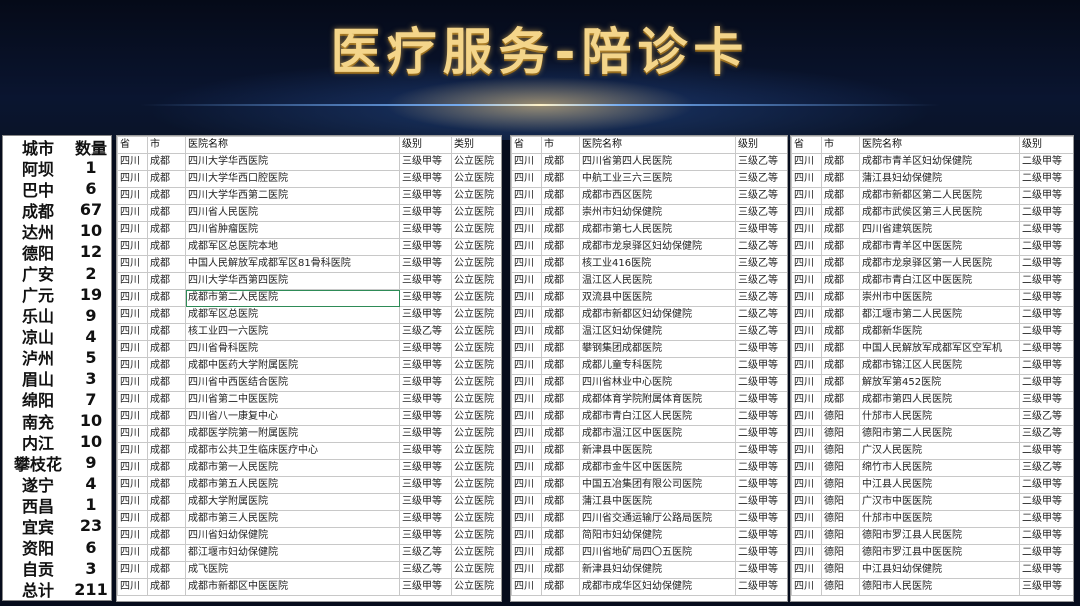 The height and width of the screenshot is (606, 1080). I want to click on table-cell: 四川省地矿局四〇五医院, so click(657, 553).